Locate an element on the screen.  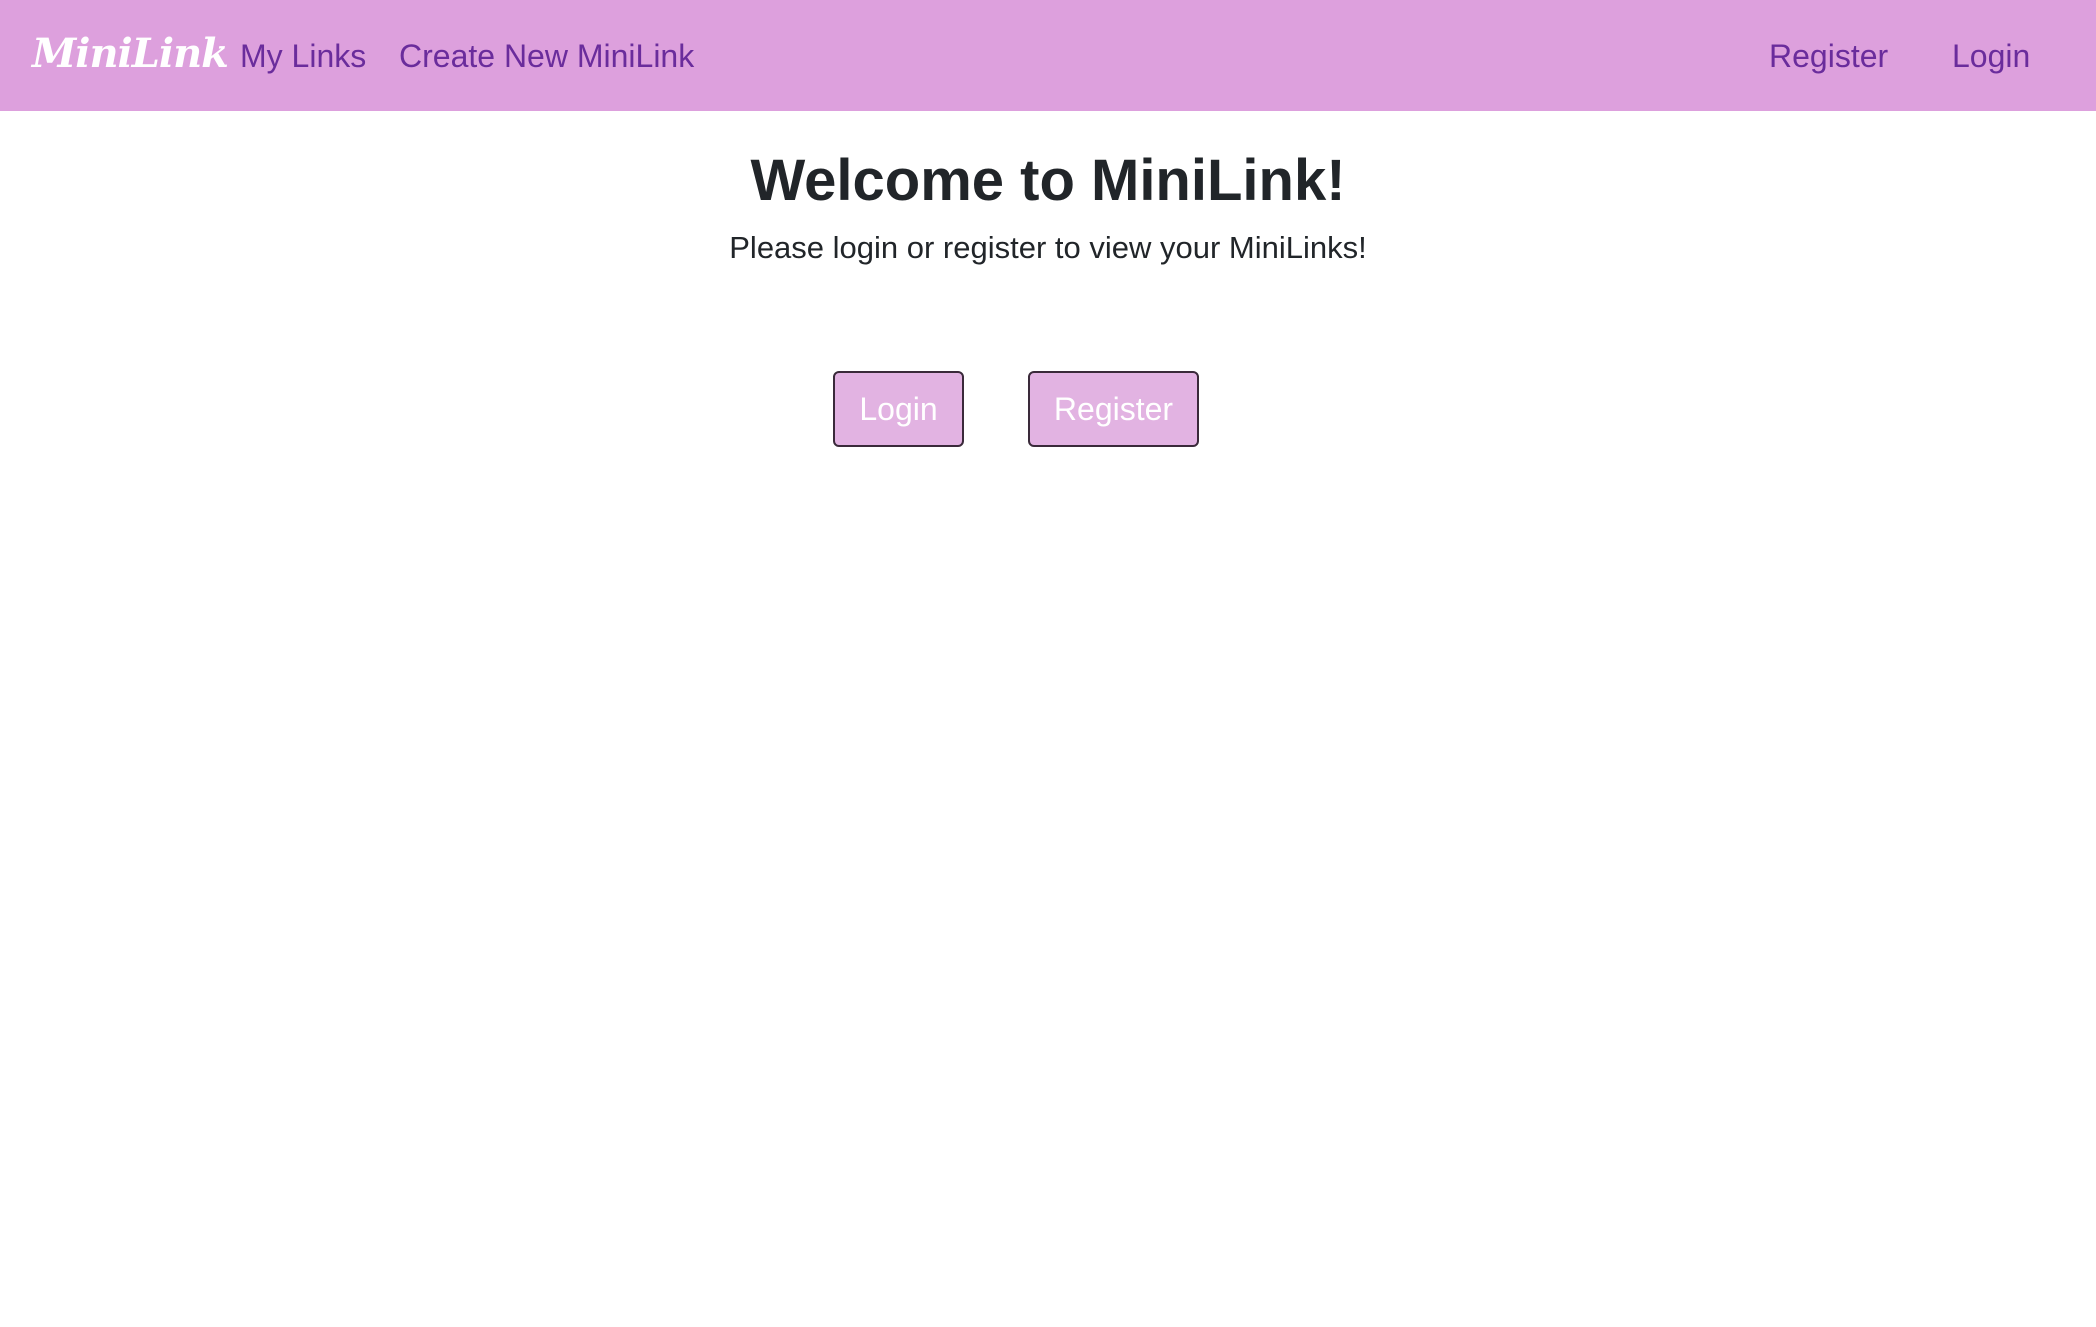
page-title: Welcome to MiniLink! is located at coordinates (1048, 180).